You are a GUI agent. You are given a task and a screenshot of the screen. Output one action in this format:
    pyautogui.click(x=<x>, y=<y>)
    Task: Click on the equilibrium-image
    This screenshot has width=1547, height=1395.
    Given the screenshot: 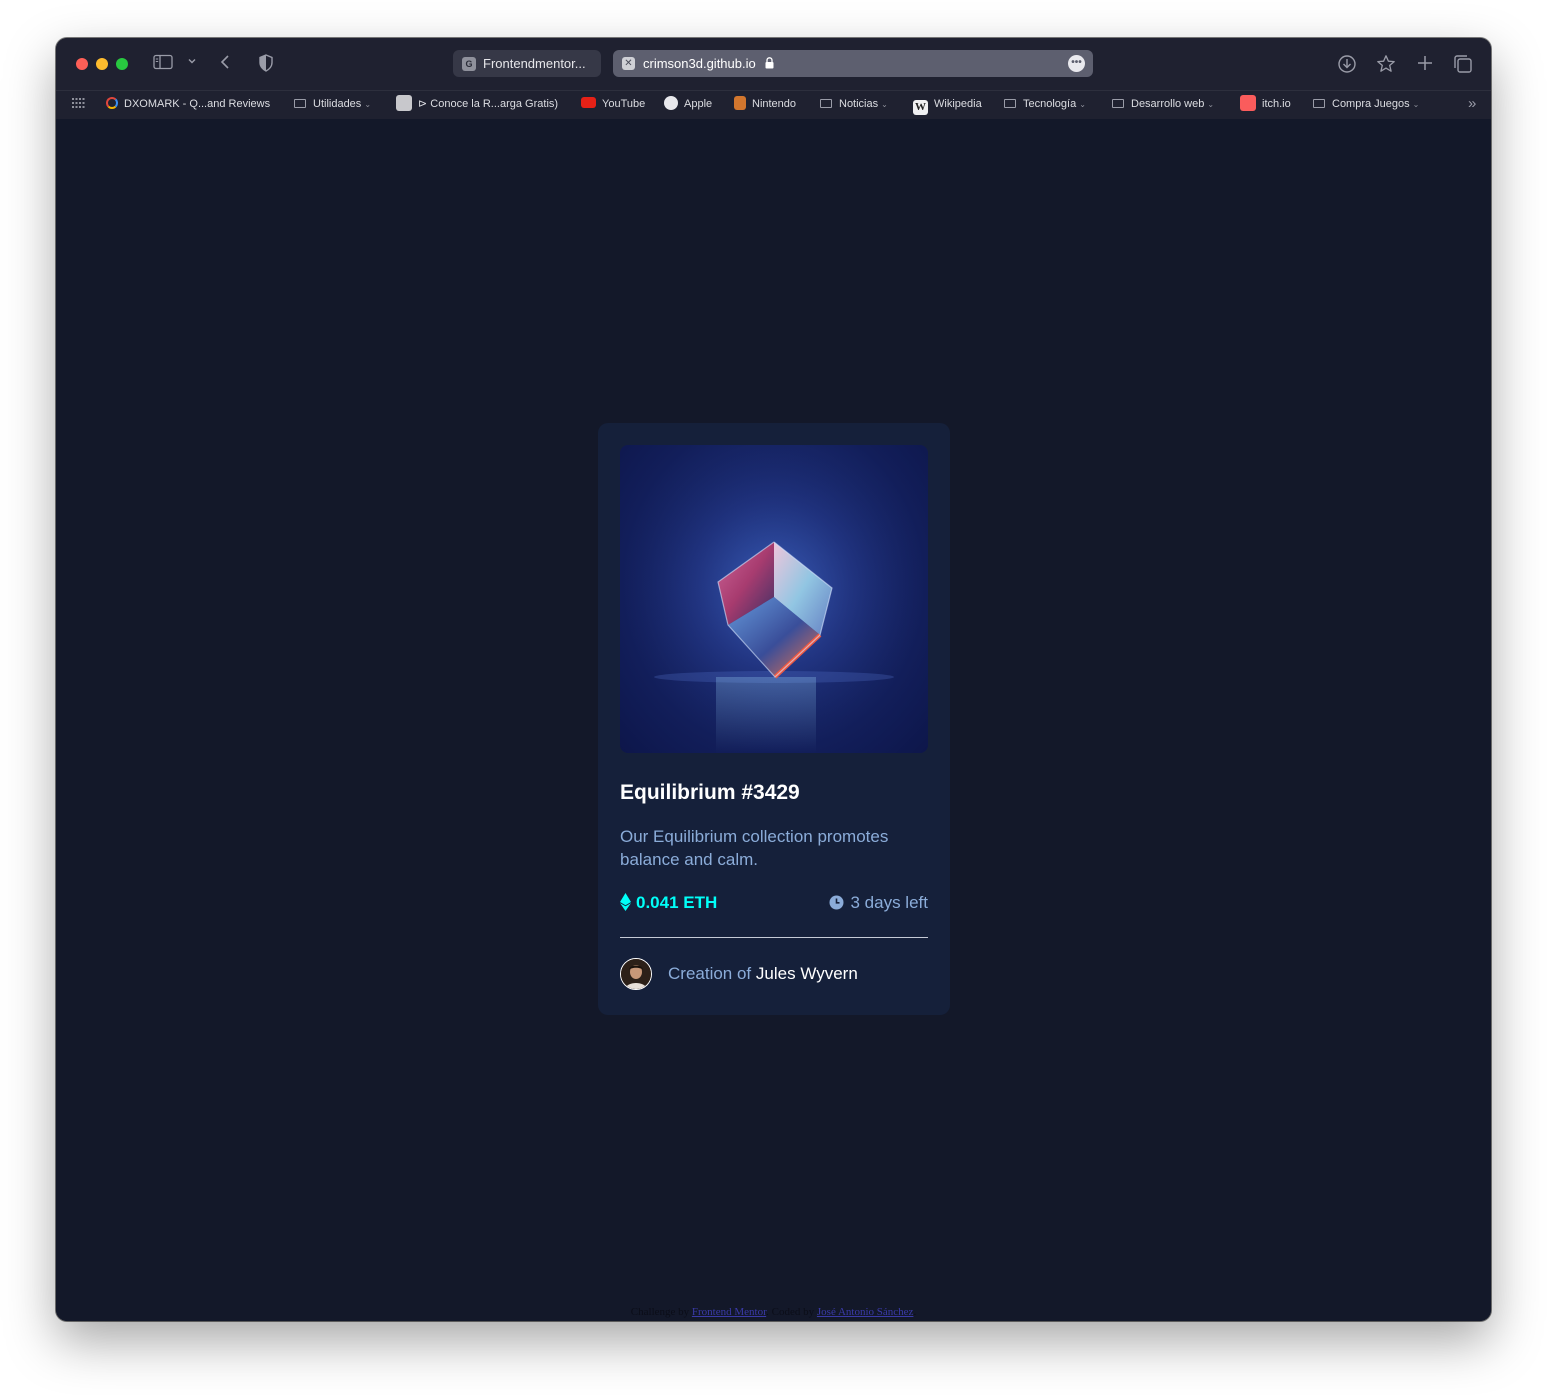 What is the action you would take?
    pyautogui.click(x=774, y=599)
    